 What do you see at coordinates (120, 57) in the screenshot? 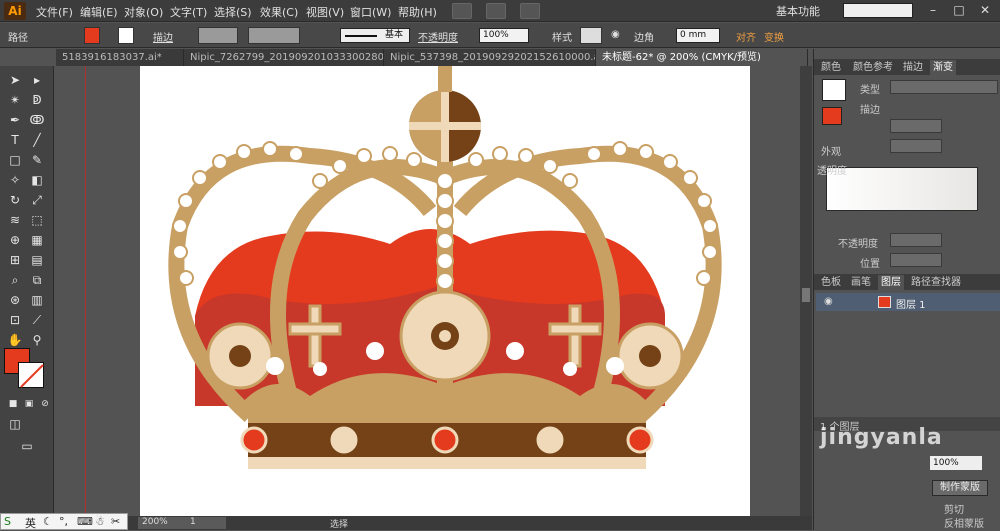
I see `tab-document-1: 5183916183037.ai*` at bounding box center [120, 57].